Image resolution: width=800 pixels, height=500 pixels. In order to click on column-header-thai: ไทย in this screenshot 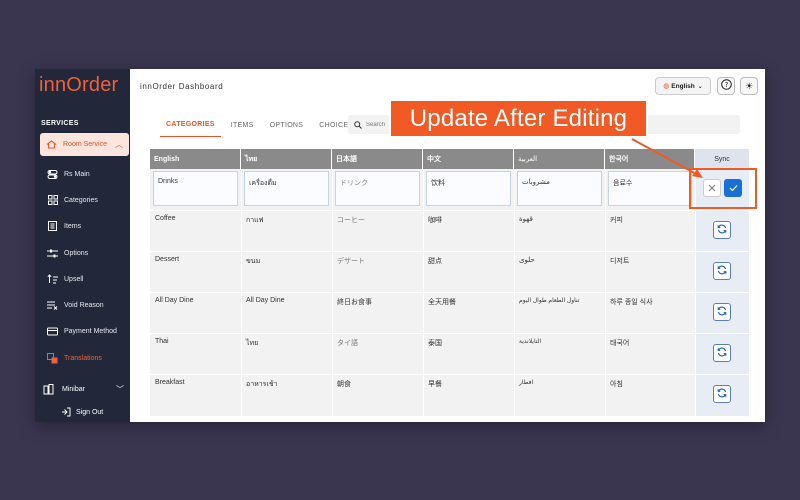, I will do `click(286, 159)`.